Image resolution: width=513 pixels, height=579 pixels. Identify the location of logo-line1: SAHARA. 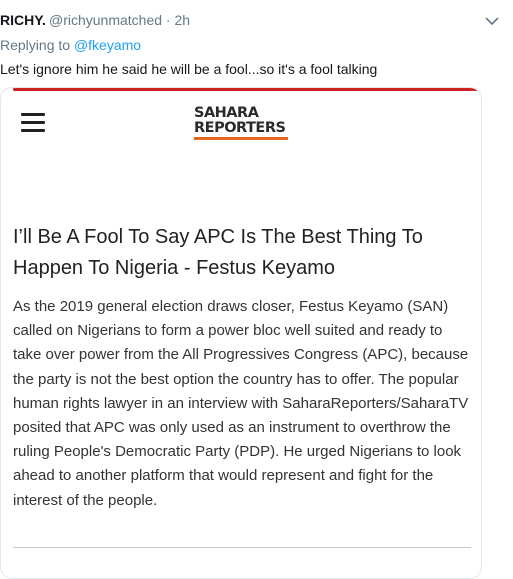
(226, 113).